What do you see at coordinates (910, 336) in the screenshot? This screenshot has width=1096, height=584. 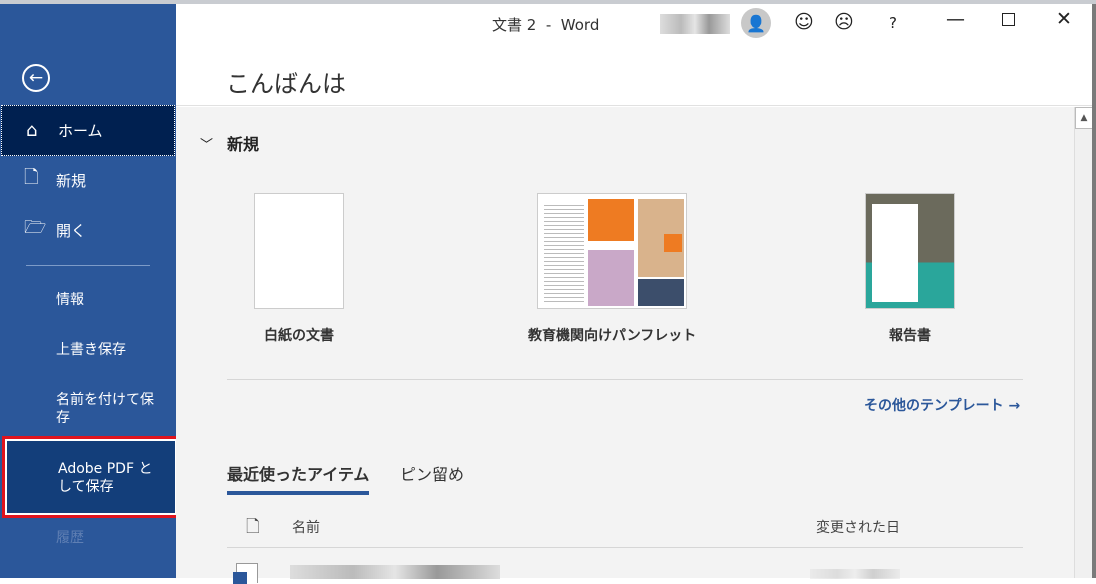 I see `template-label: 報告書` at bounding box center [910, 336].